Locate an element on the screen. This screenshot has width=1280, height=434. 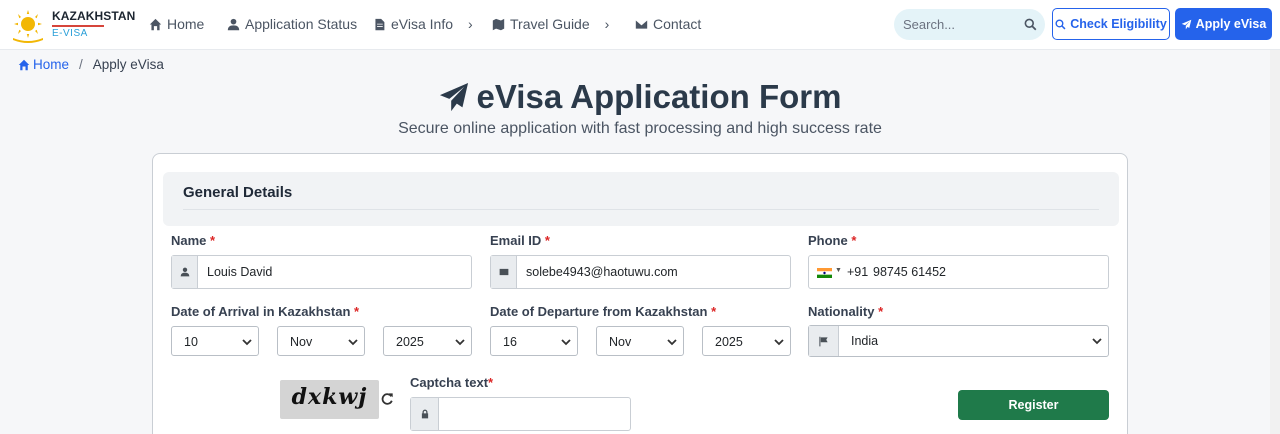
brand-subtitle: E-VISA is located at coordinates (70, 33).